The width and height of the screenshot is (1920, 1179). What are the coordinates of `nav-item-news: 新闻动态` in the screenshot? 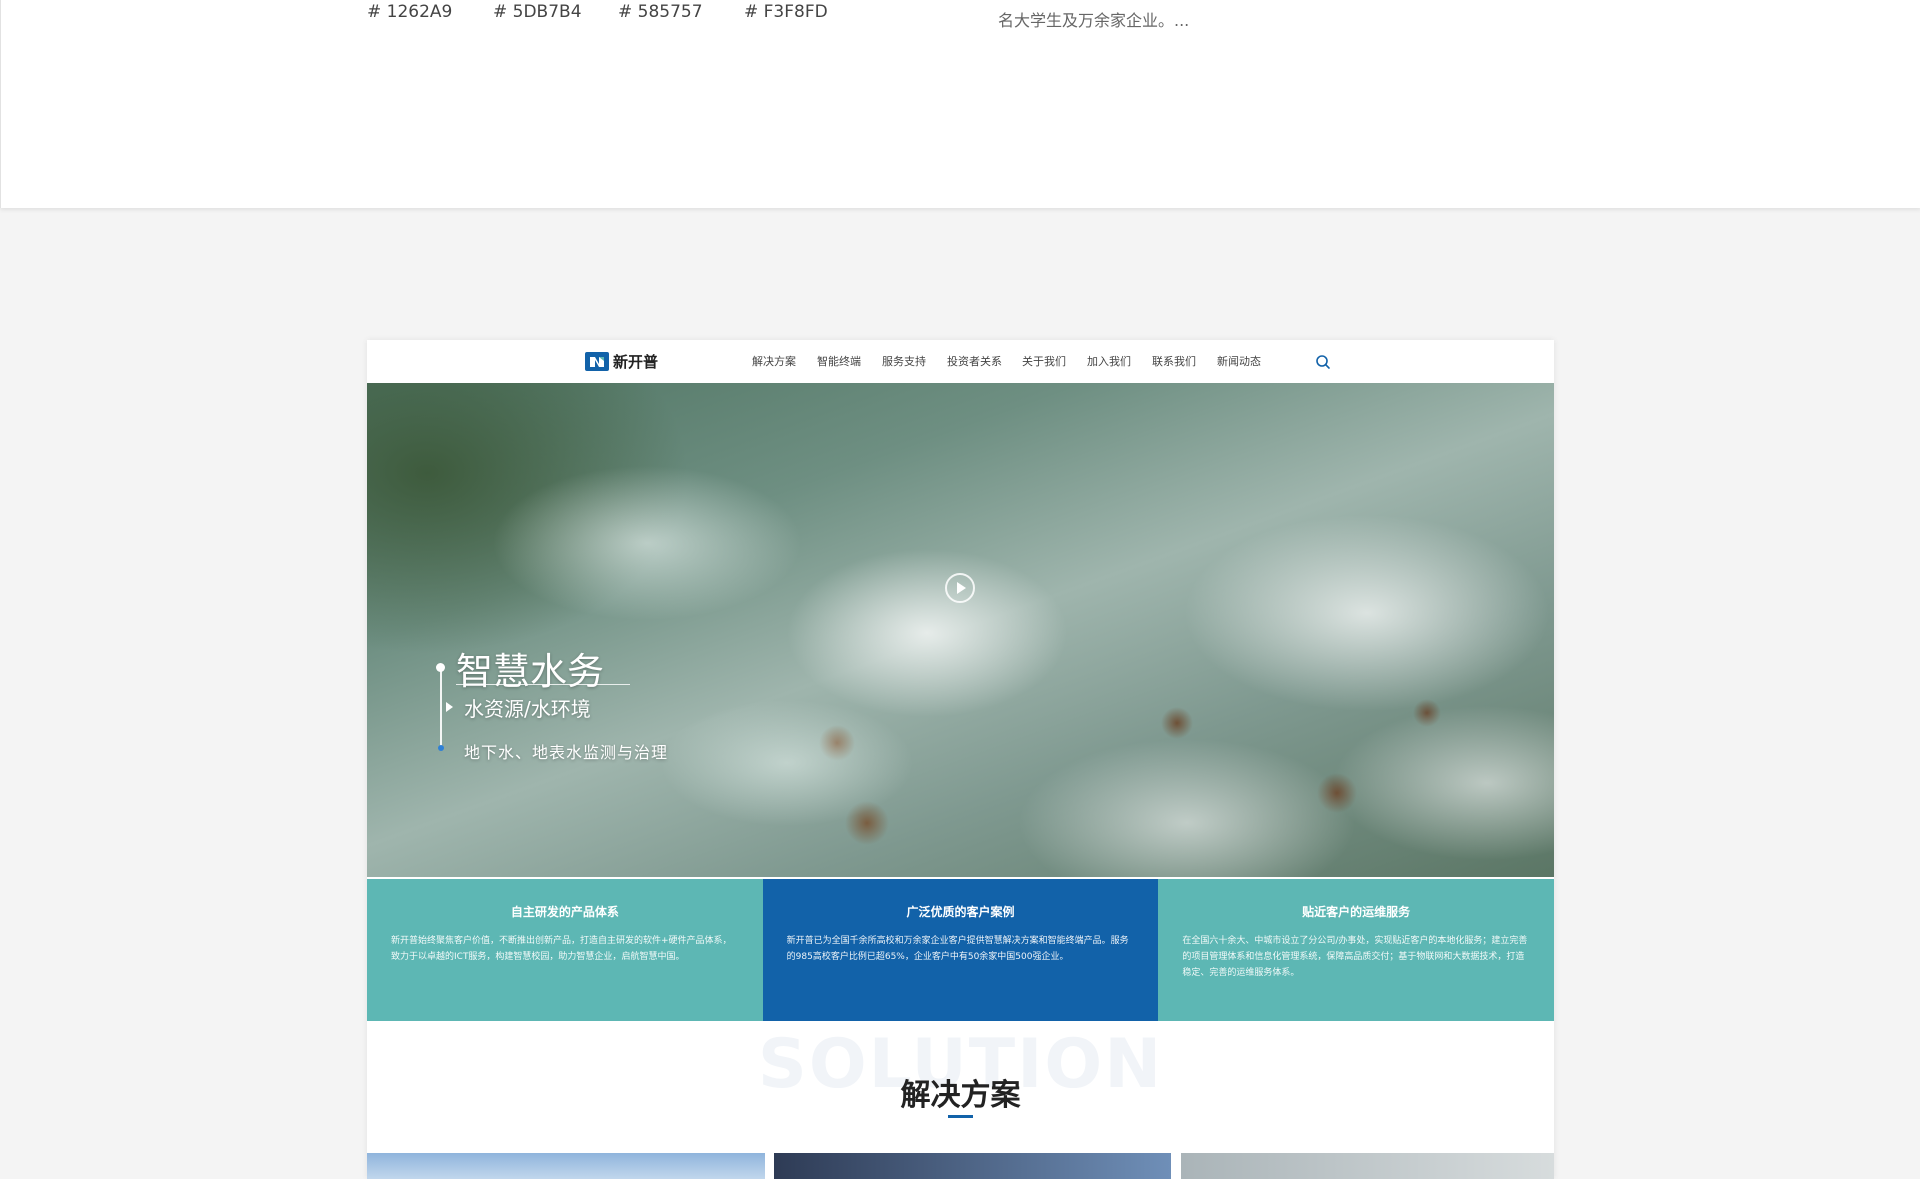 It's located at (1239, 361).